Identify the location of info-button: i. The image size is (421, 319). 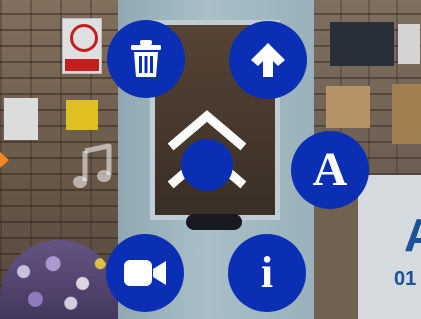
(267, 273).